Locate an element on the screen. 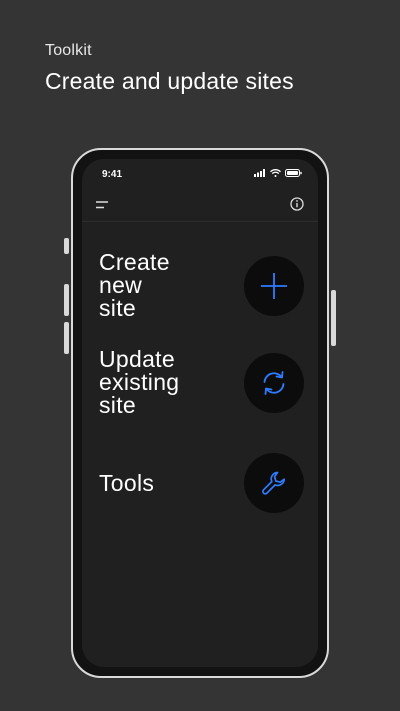 This screenshot has height=711, width=400. toolkit-eyebrow: Toolkit is located at coordinates (68, 50).